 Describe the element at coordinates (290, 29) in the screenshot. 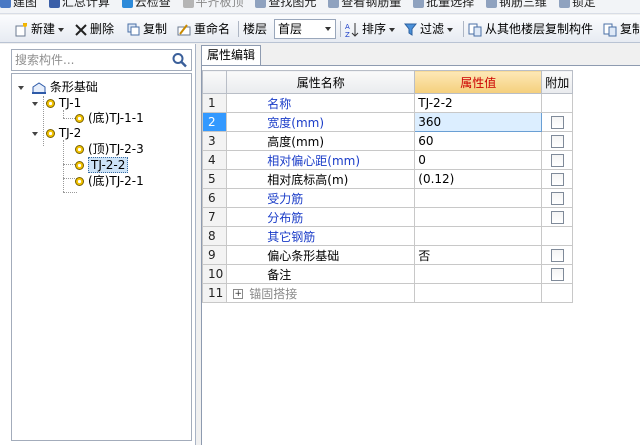

I see `floor-select-value: 首层` at that location.